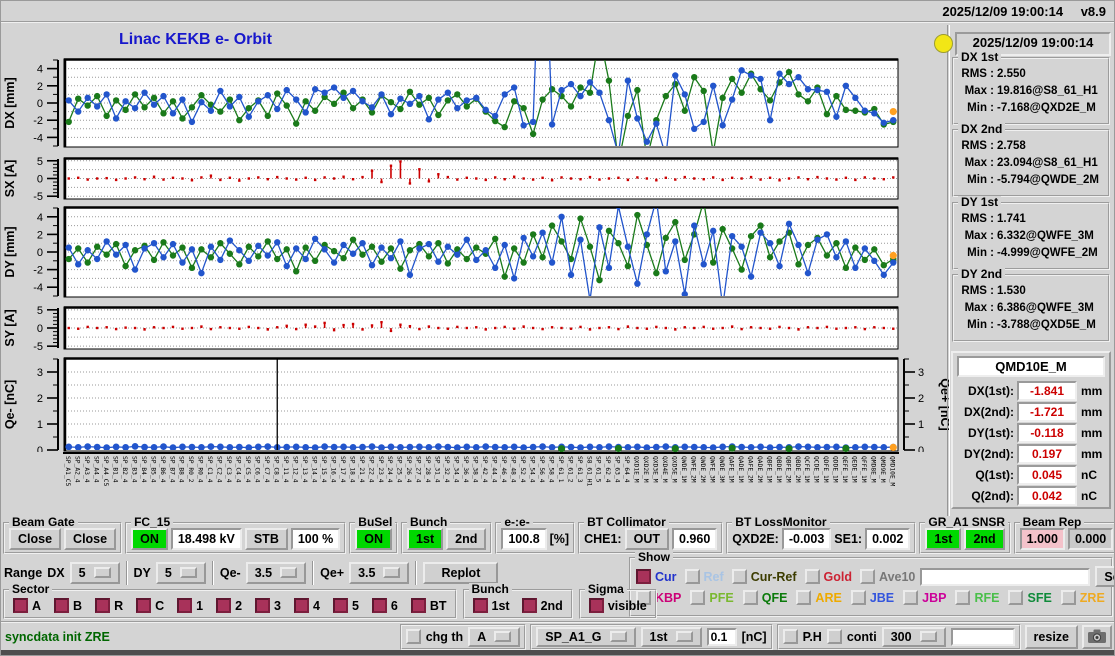 This screenshot has width=1115, height=656. Describe the element at coordinates (332, 572) in the screenshot. I see `range-qep-label: Qe+` at that location.